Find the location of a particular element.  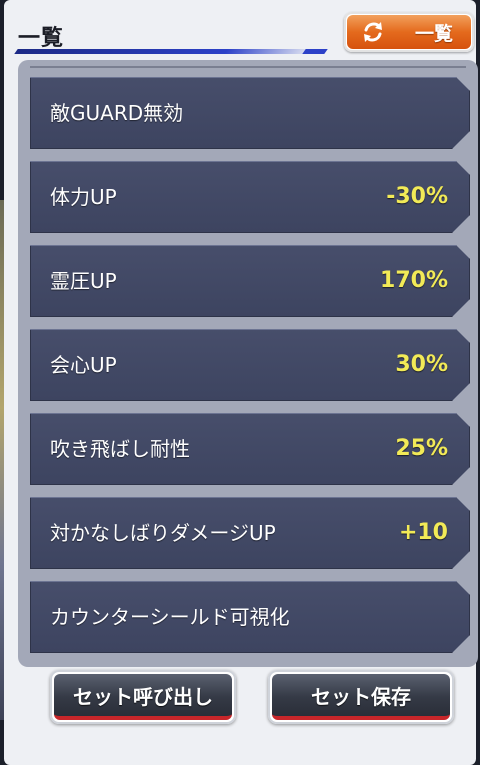

window-header: 一覧 一覧 is located at coordinates (244, 34).